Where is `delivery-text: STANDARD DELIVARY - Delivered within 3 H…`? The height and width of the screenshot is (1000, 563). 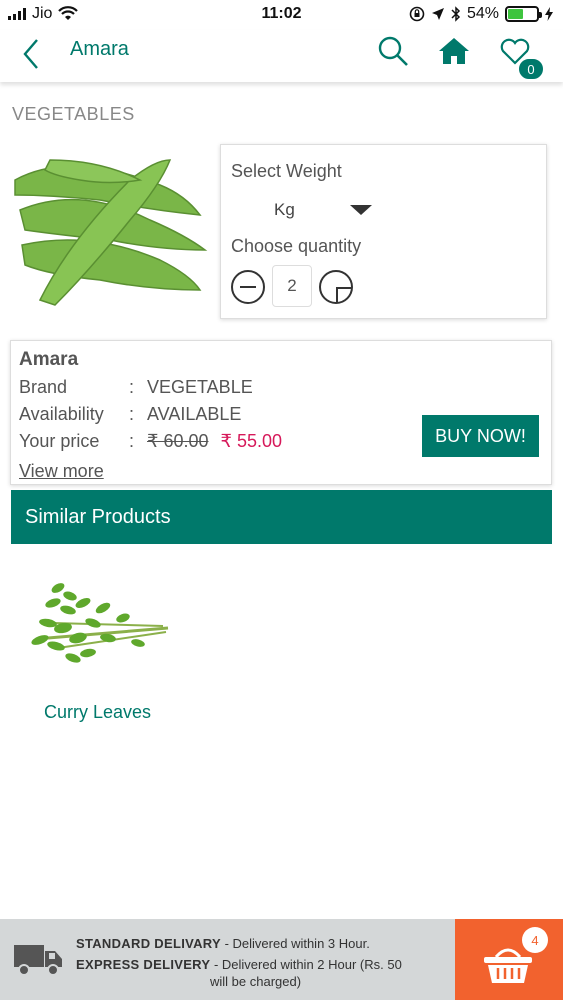
delivery-text: STANDARD DELIVARY - Delivered within 3 H… is located at coordinates (261, 962).